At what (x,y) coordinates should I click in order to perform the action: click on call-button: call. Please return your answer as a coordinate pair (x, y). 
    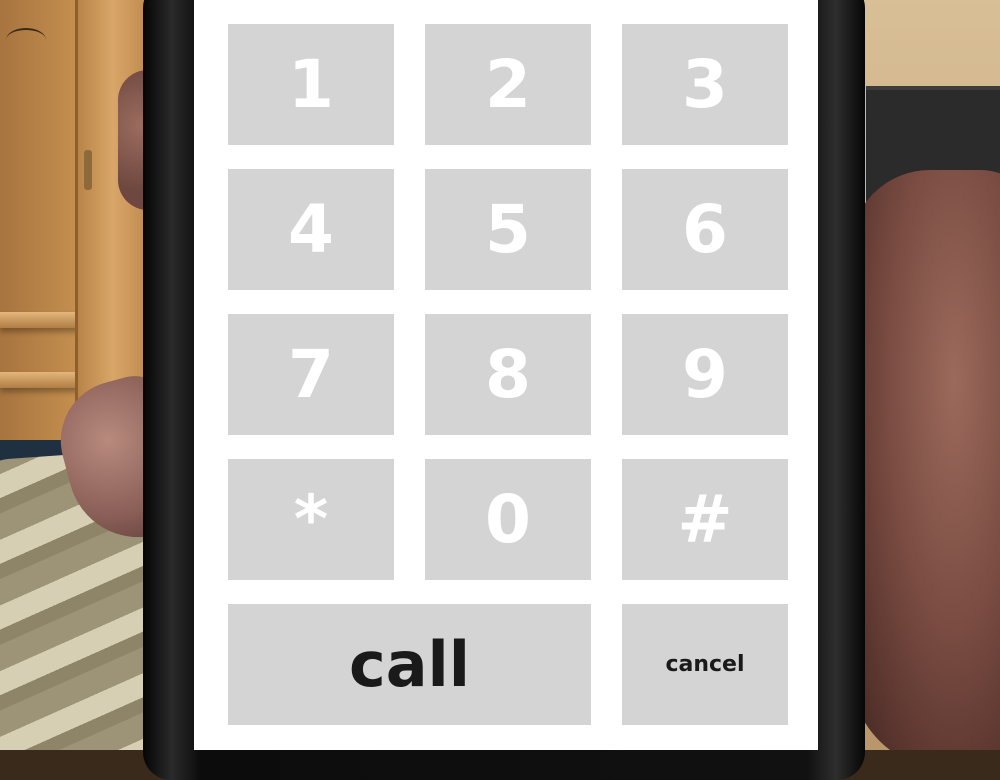
    Looking at the image, I should click on (409, 664).